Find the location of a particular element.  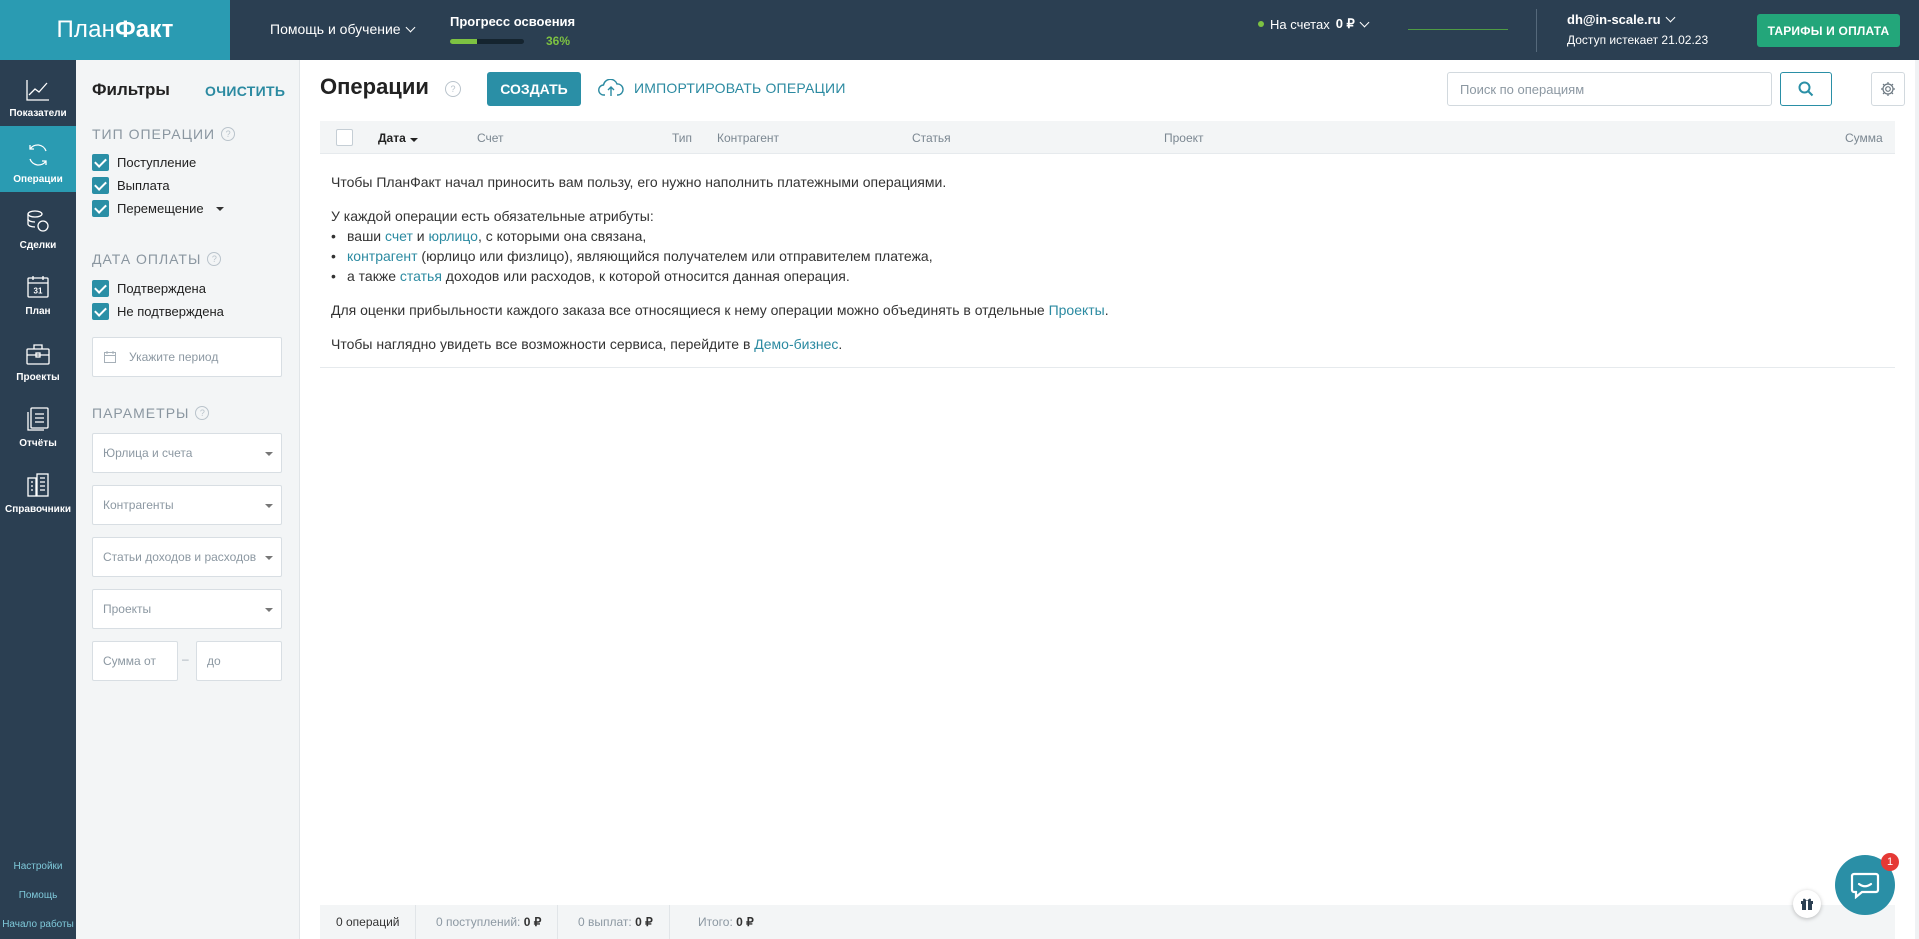

select-articles: Статьи доходов и расходов is located at coordinates (187, 557).